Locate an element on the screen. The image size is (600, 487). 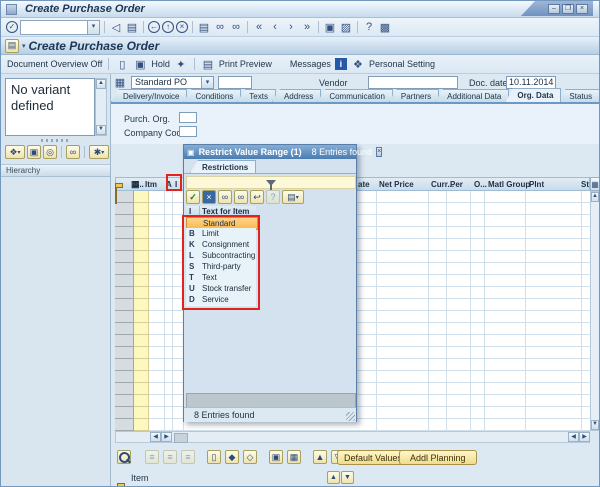
sidebar-find-icon: ∞ is located at coordinates (73, 152).